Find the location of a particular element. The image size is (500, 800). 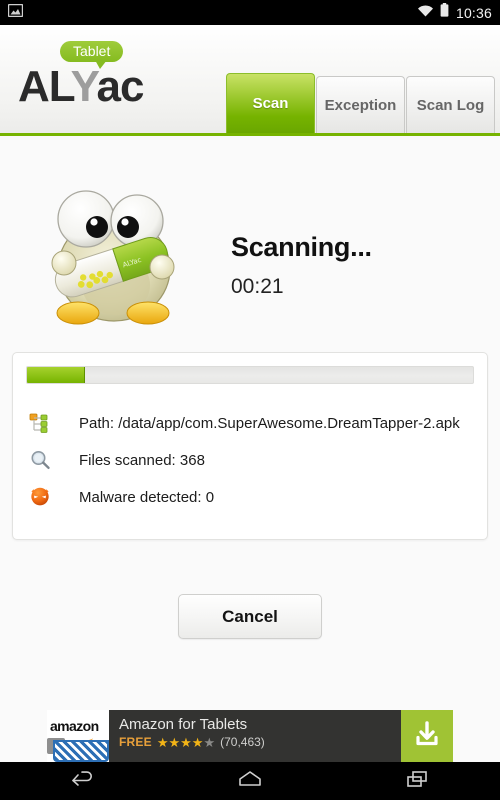

scan-progress-bar is located at coordinates (250, 375).